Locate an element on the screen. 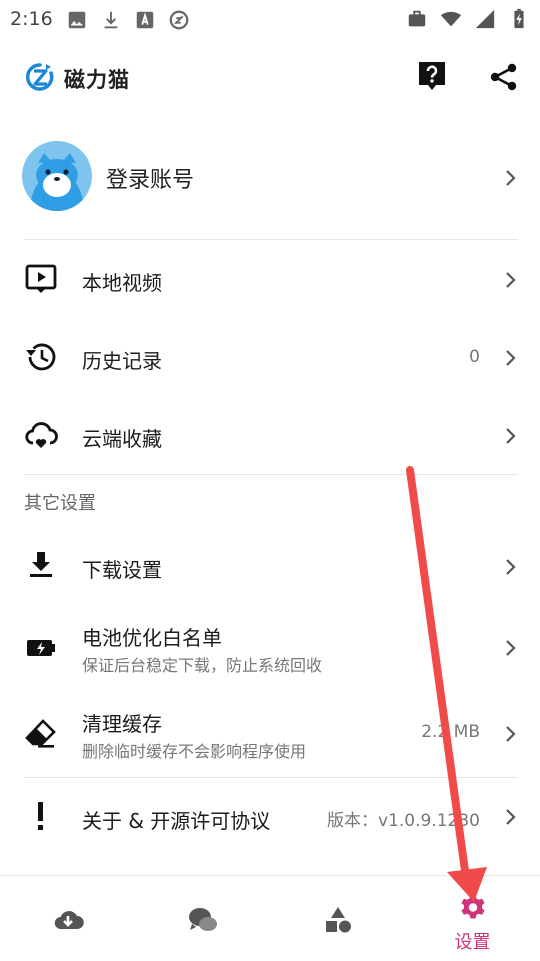 The image size is (540, 961). status-bar: 2:16 is located at coordinates (270, 19).